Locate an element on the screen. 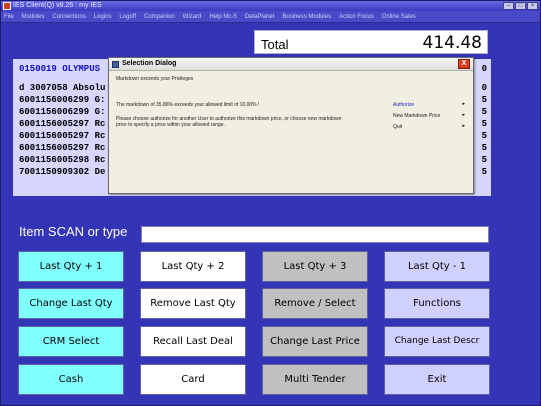 The width and height of the screenshot is (541, 406). total-panel: Total 414.48 is located at coordinates (371, 42).